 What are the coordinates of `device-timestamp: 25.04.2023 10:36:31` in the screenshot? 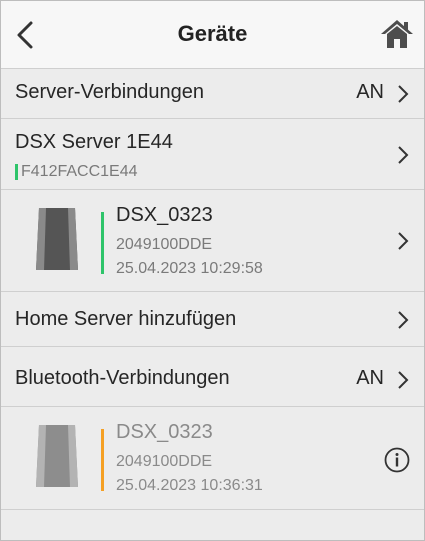 It's located at (189, 485).